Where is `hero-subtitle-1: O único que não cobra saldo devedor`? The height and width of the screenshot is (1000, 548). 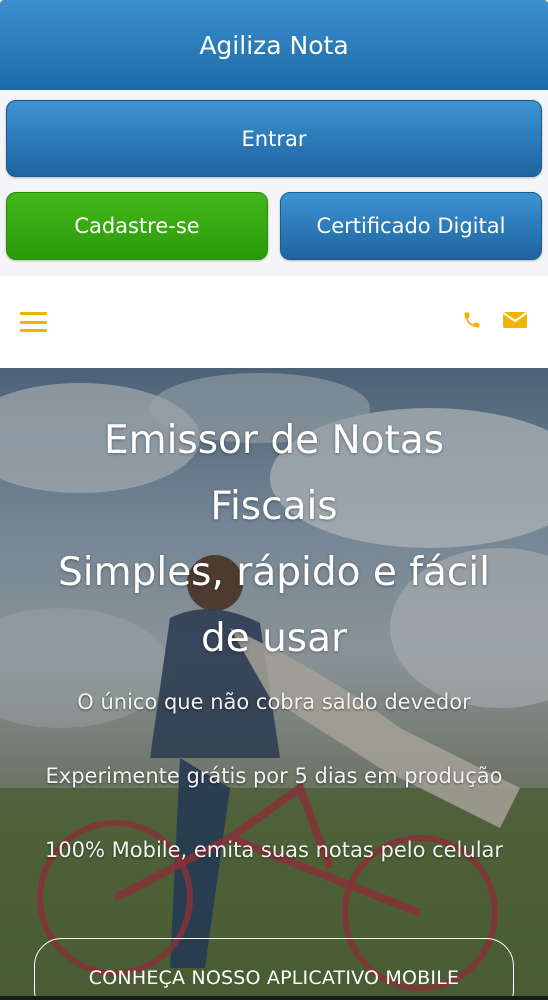
hero-subtitle-1: O único que não cobra saldo devedor is located at coordinates (274, 702).